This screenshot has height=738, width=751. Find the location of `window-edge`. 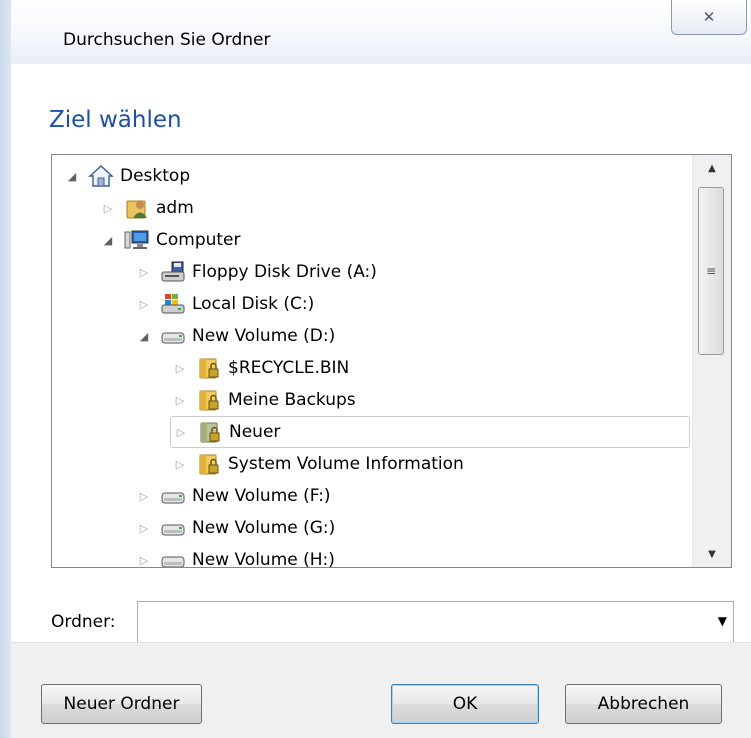

window-edge is located at coordinates (5, 369).